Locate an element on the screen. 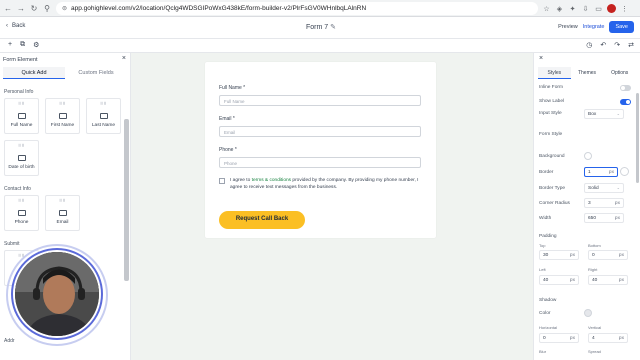 The height and width of the screenshot is (360, 640). tune-icon: ⚲ is located at coordinates (47, 8).